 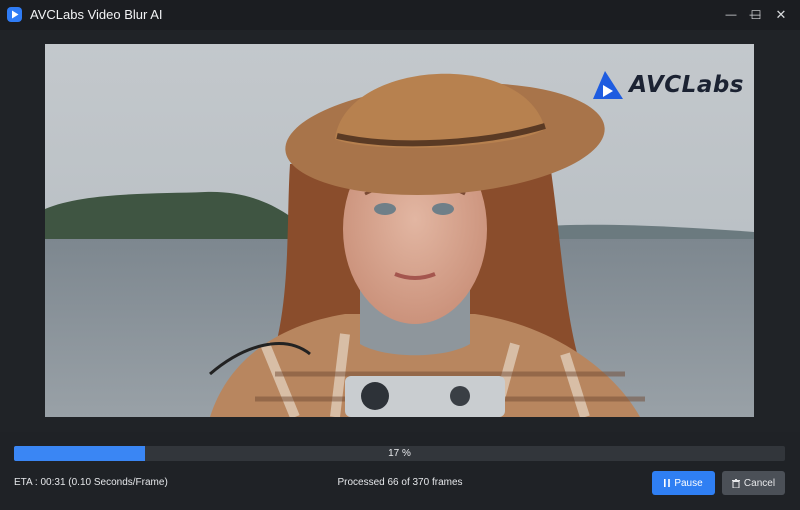 I want to click on processed-frames-text: Processed 66 of 370 frames, so click(x=400, y=482).